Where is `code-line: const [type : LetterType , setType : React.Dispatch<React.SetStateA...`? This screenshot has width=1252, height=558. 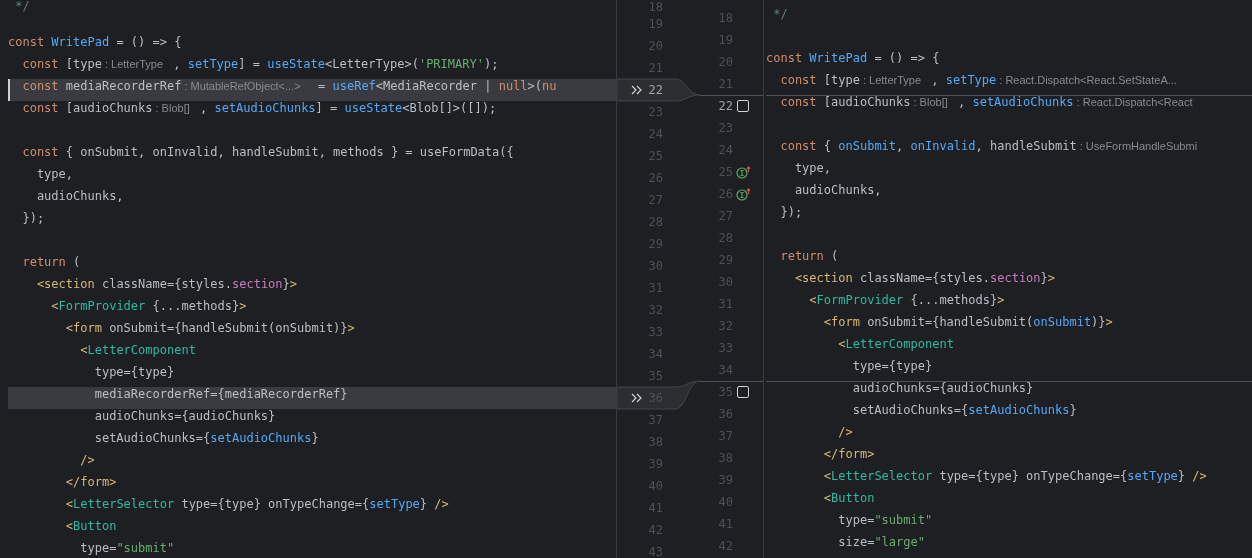 code-line: const [type : LetterType , setType : React.Dispatch<React.SetStateA... is located at coordinates (978, 81).